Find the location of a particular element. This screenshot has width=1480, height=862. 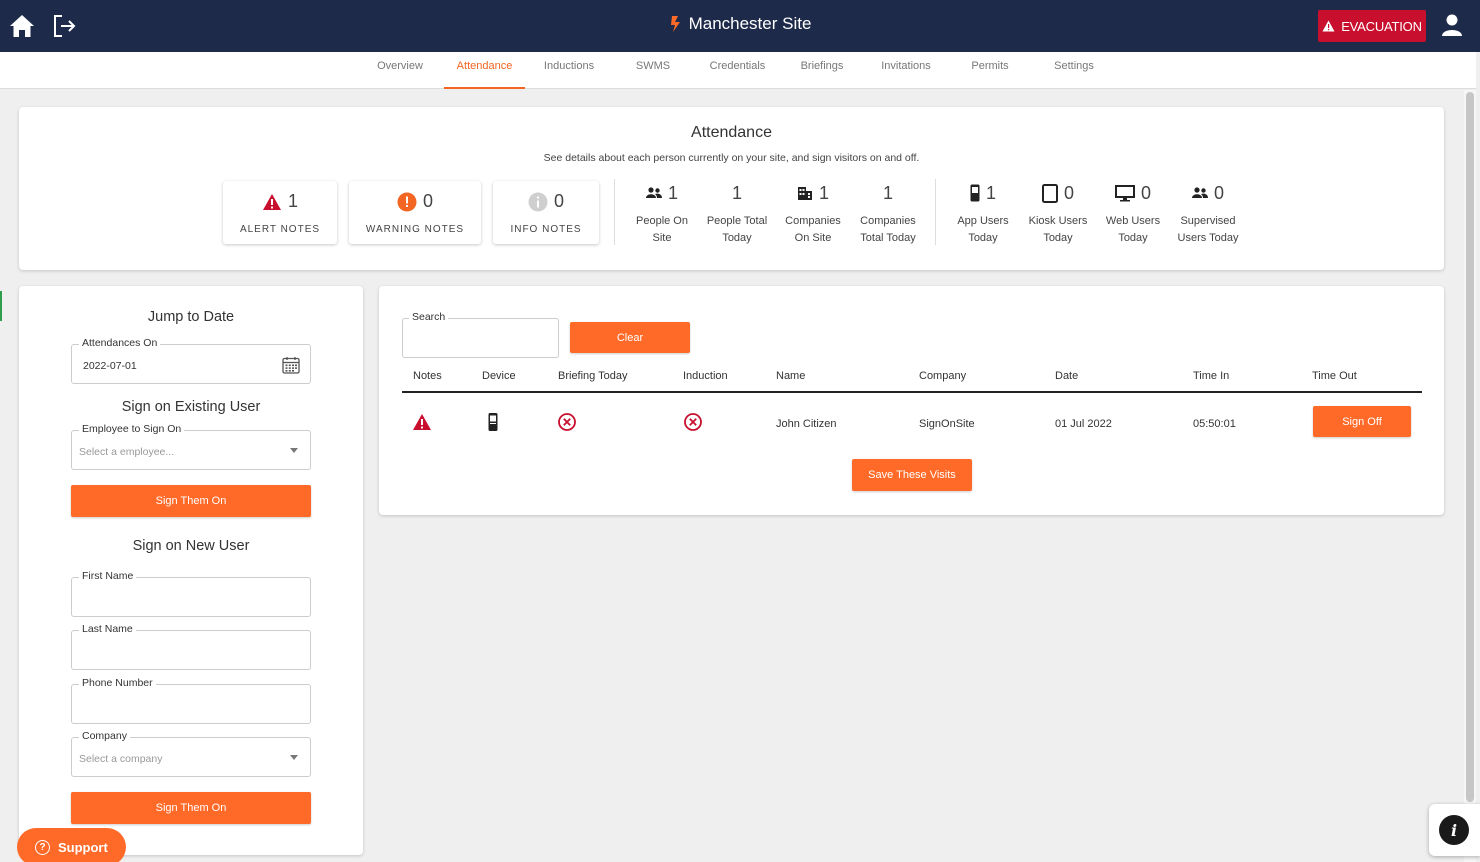

stat-people-total-today: 1 People Total Today is located at coordinates (737, 214).